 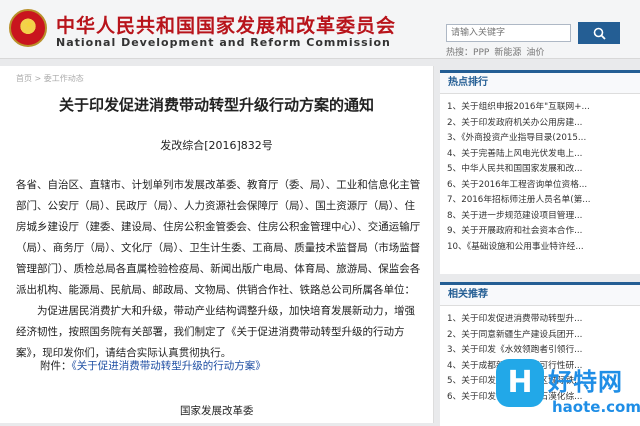 I want to click on attachment-line: 附件：《关于促进消费带动转型升级的行动方案》, so click(x=153, y=365).